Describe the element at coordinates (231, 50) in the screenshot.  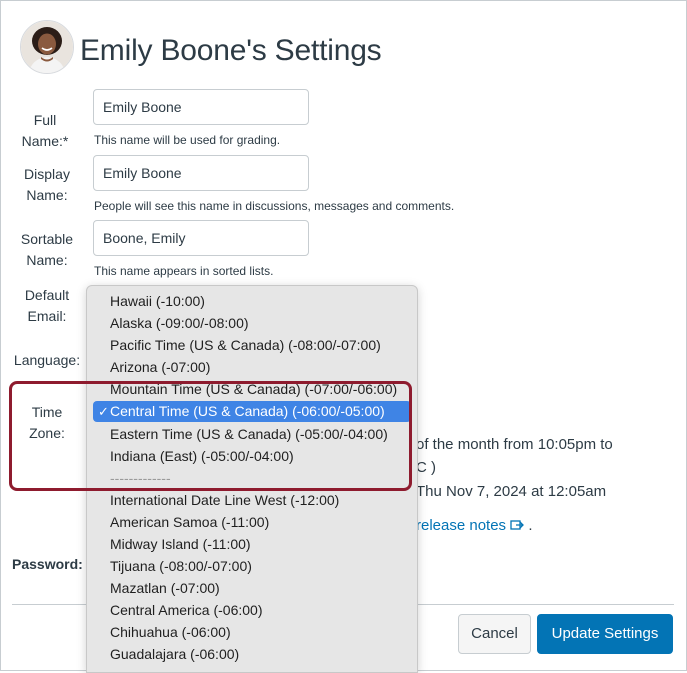
I see `page-title: Emily Boone's Settings` at that location.